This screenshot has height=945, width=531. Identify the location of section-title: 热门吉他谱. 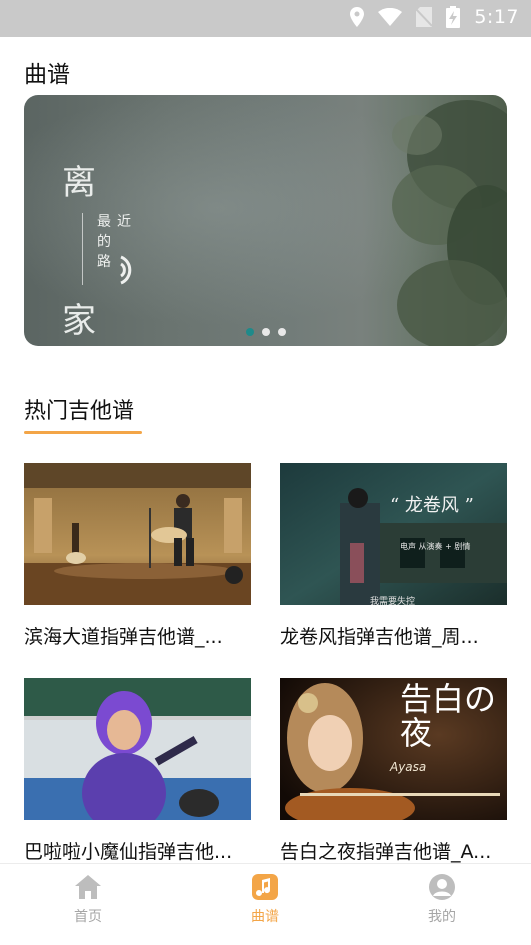
(79, 411).